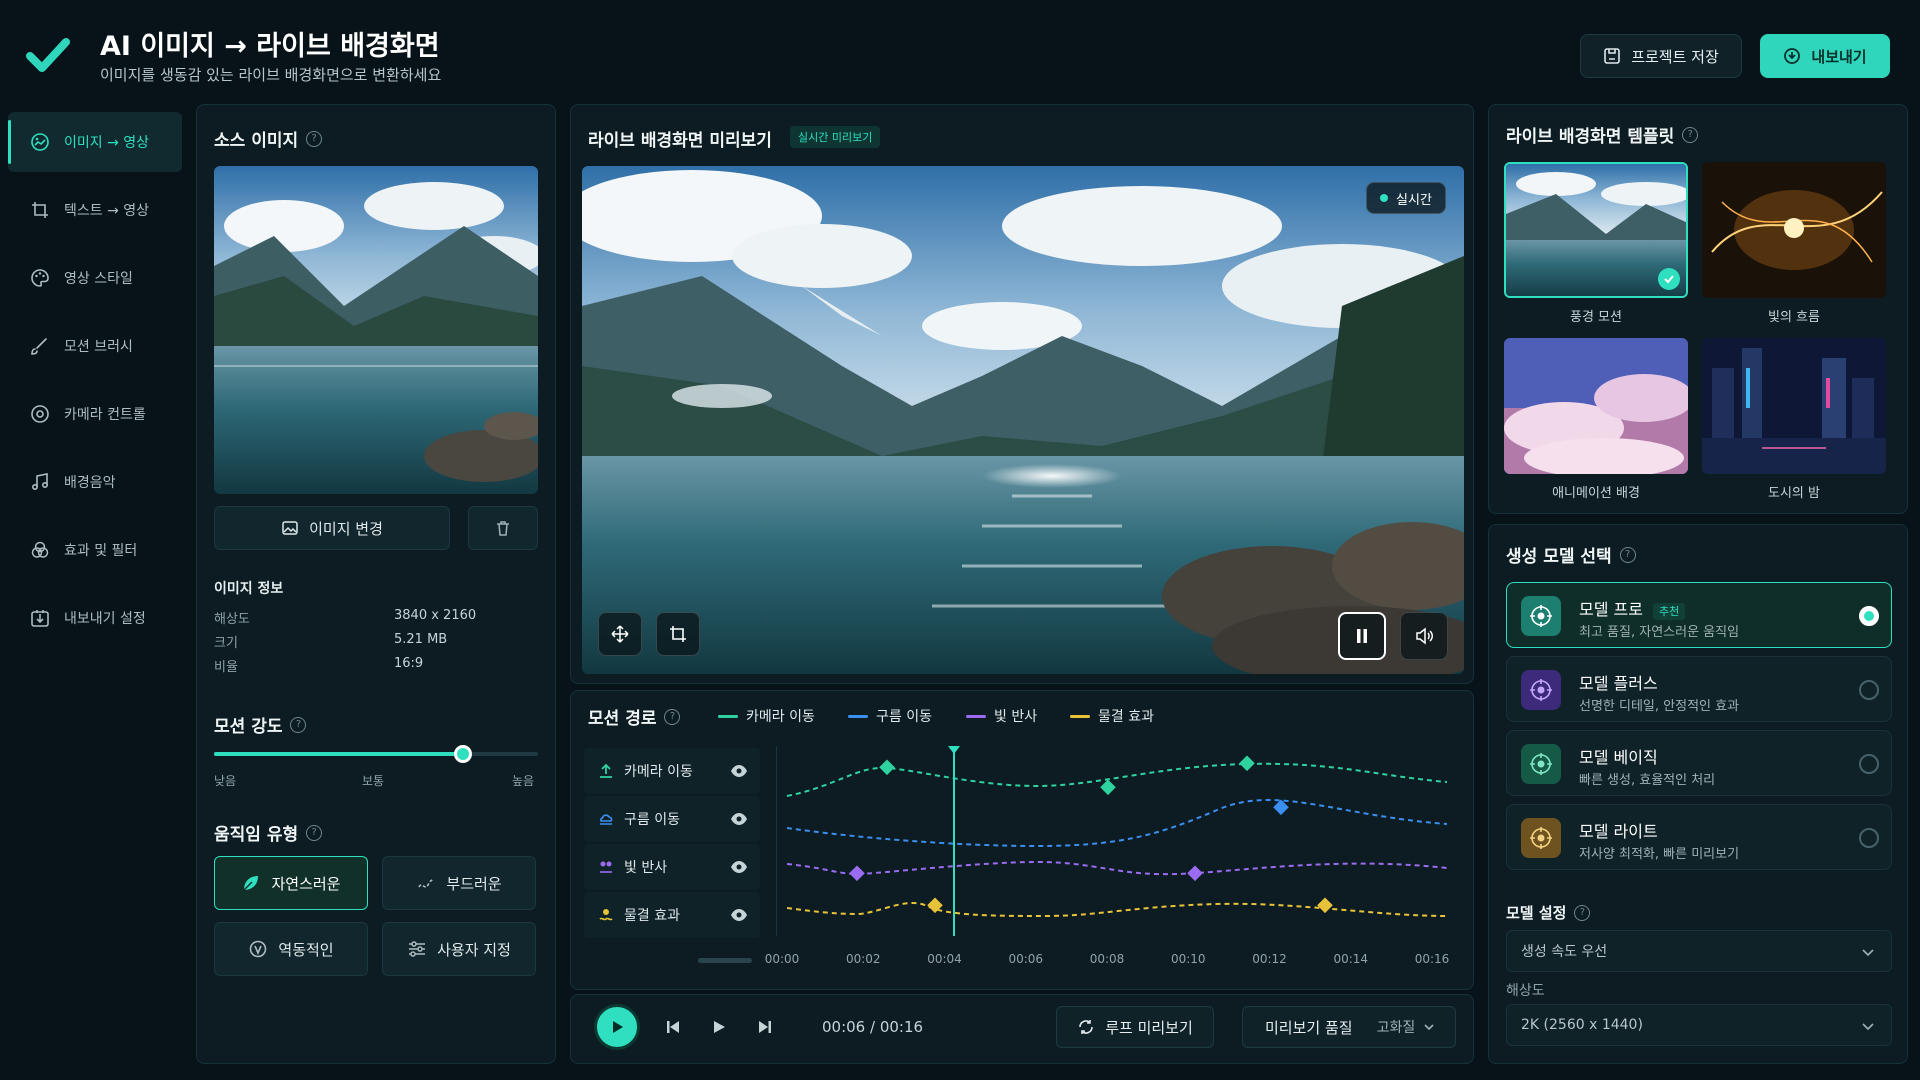 This screenshot has width=1920, height=1080. Describe the element at coordinates (225, 781) in the screenshot. I see `slider-label-low: 낮음` at that location.